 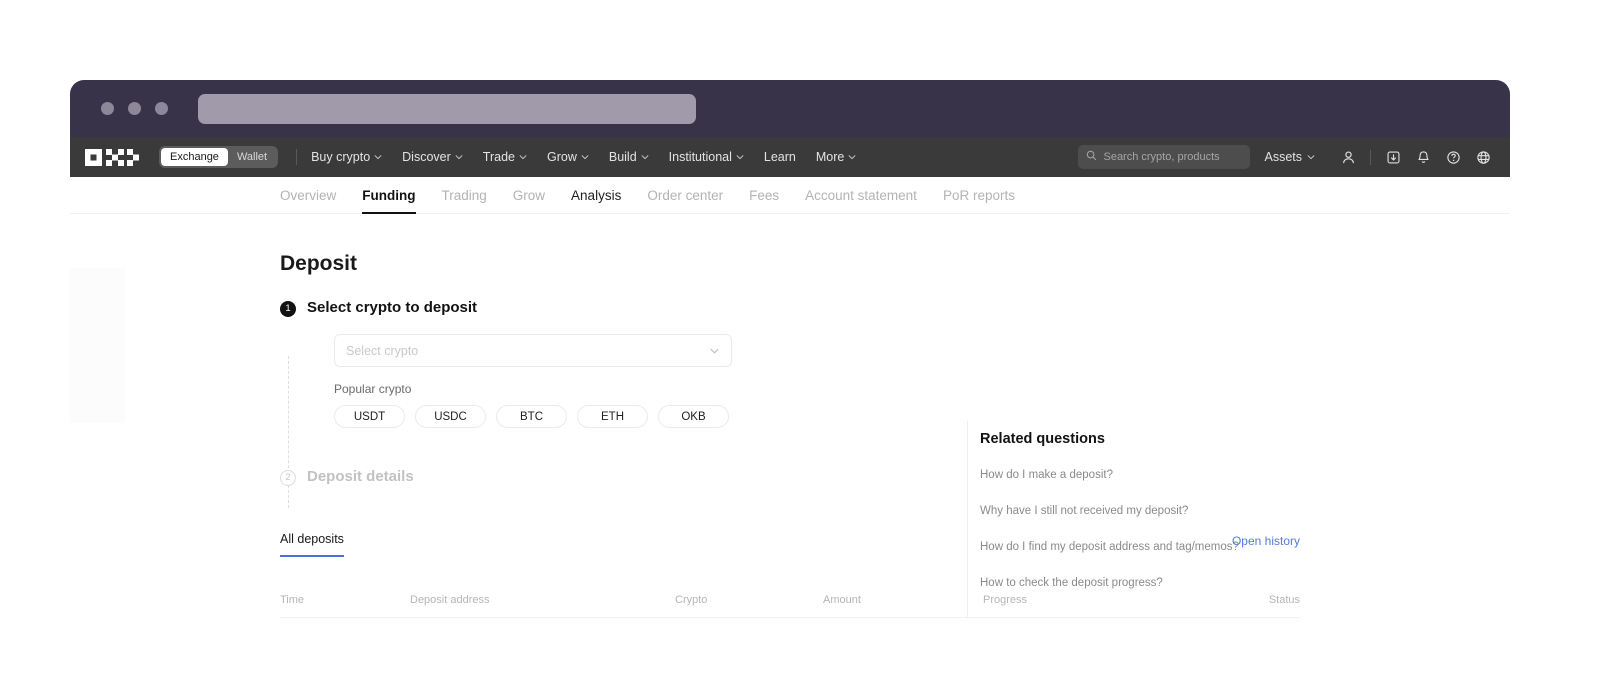 What do you see at coordinates (450, 416) in the screenshot?
I see `chip-usdc: USDC` at bounding box center [450, 416].